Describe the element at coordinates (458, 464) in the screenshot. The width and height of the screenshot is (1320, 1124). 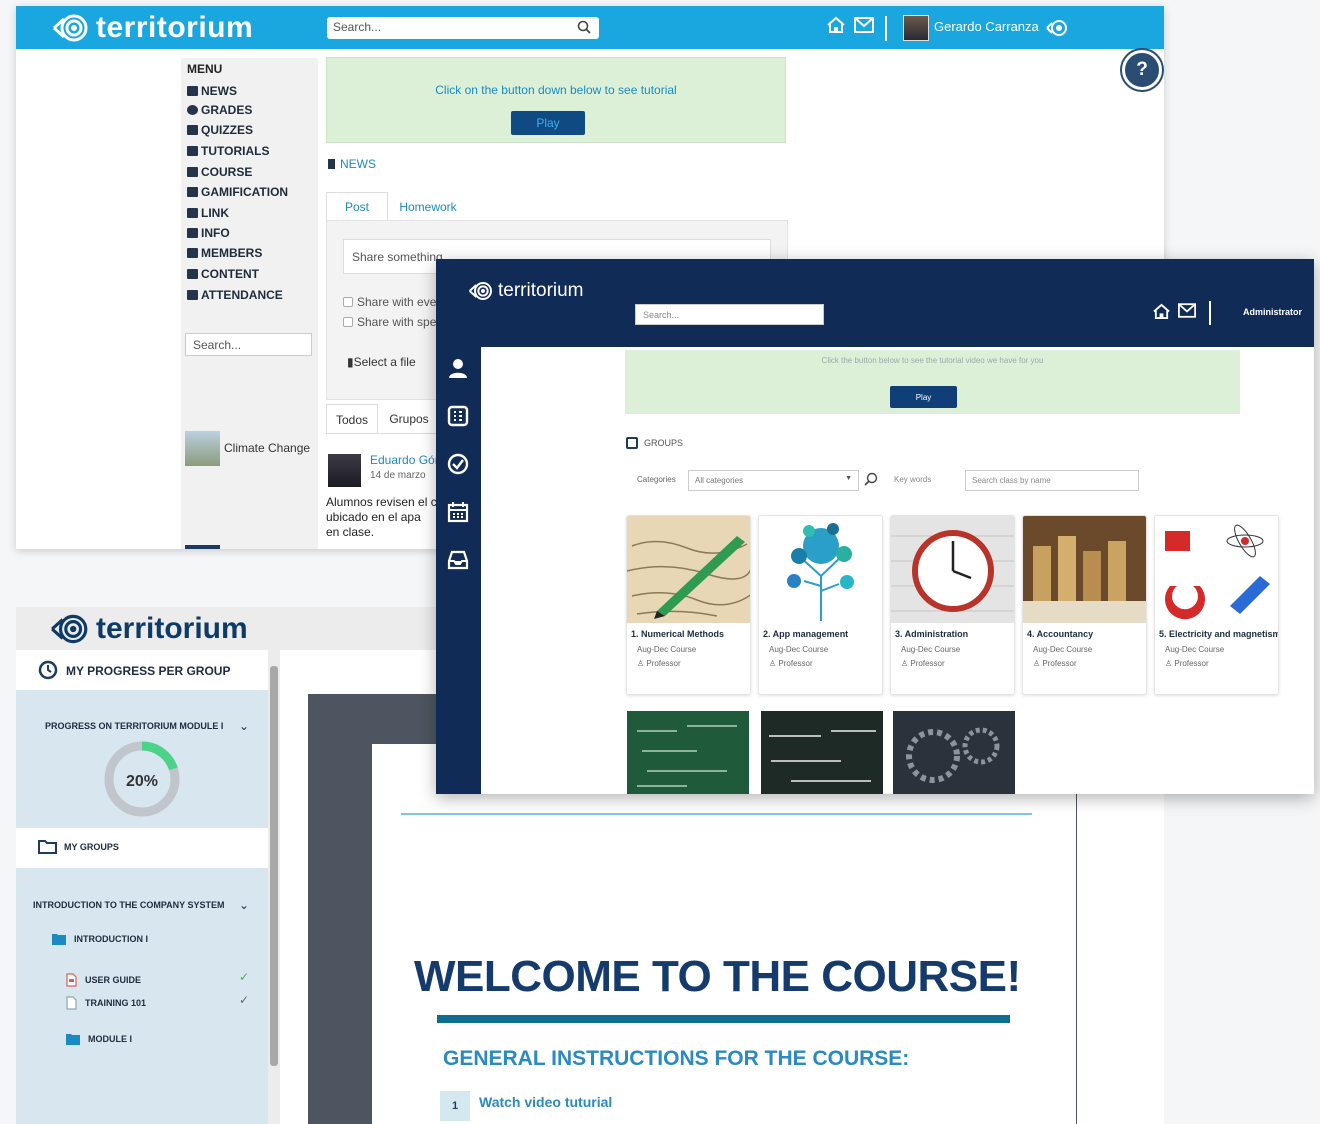
I see `check-icon` at that location.